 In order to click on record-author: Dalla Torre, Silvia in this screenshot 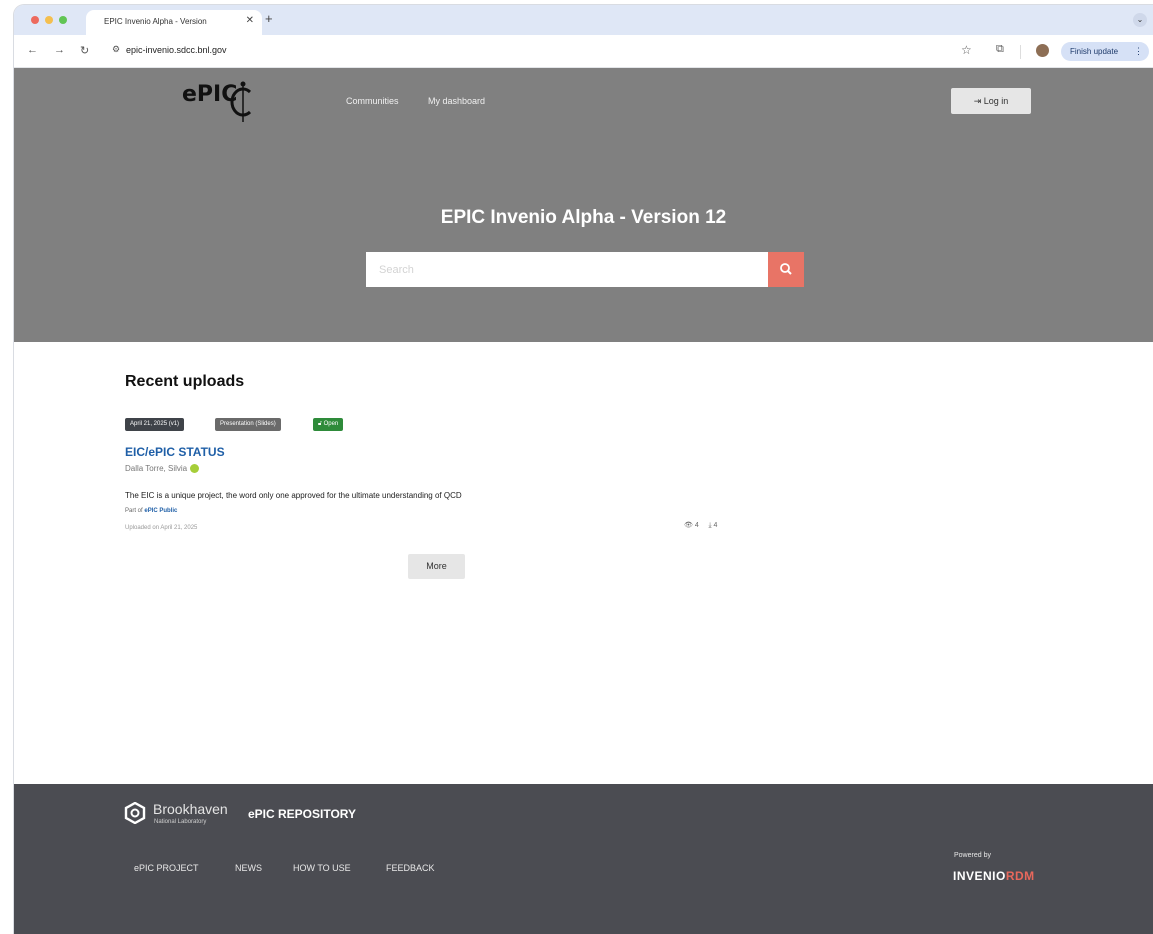, I will do `click(162, 469)`.